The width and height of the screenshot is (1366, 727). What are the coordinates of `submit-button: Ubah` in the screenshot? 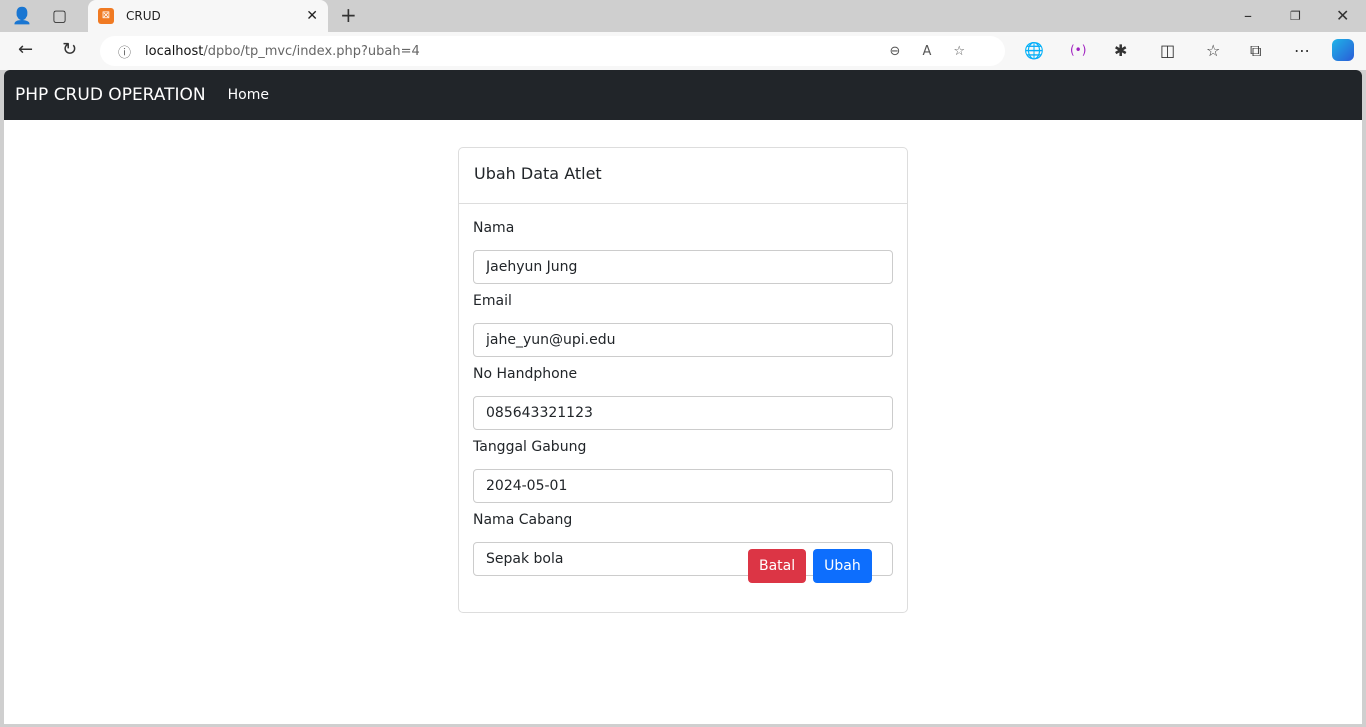 It's located at (842, 566).